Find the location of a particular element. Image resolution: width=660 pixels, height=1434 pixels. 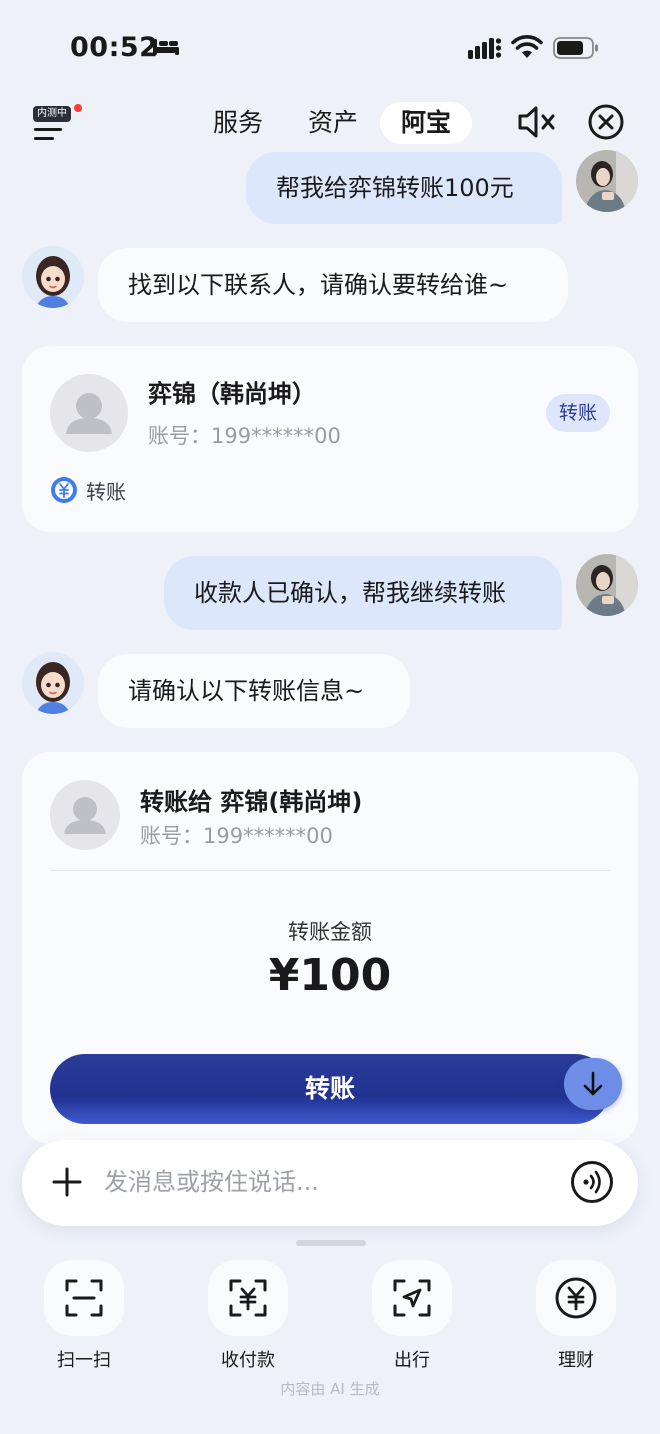

user-message: 收款人已确认，帮我继续转账 is located at coordinates (363, 593).